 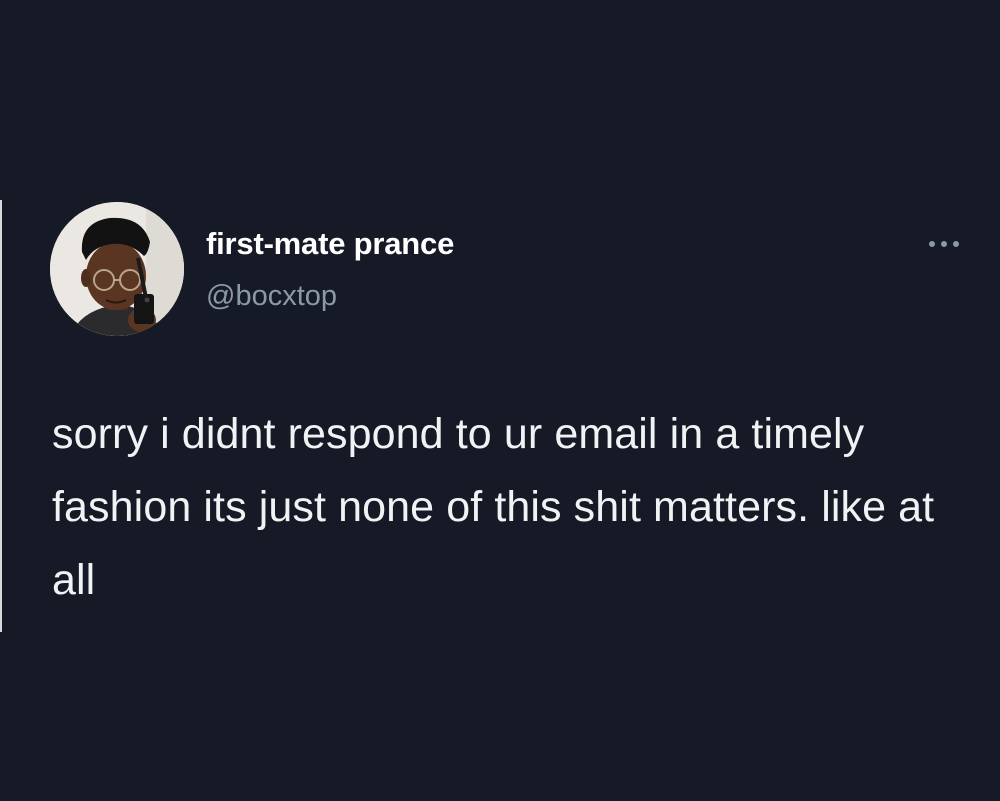 I want to click on profile-photo-icon, so click(x=117, y=269).